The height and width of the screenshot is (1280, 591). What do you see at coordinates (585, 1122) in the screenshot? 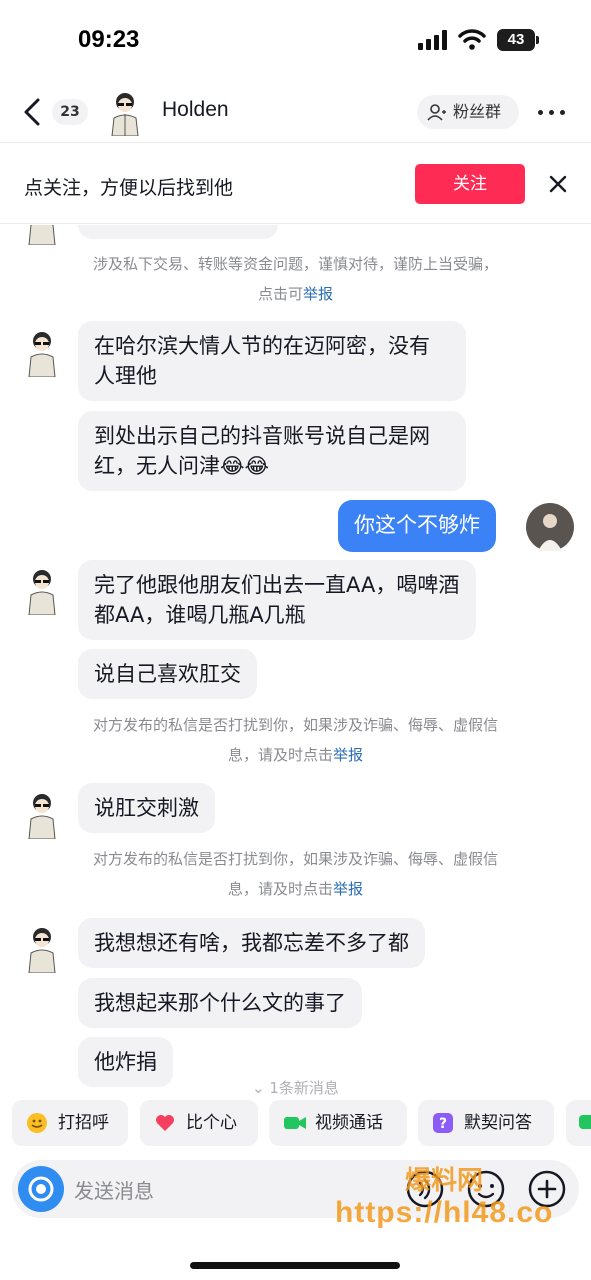
I see `chat-bubble-icon` at bounding box center [585, 1122].